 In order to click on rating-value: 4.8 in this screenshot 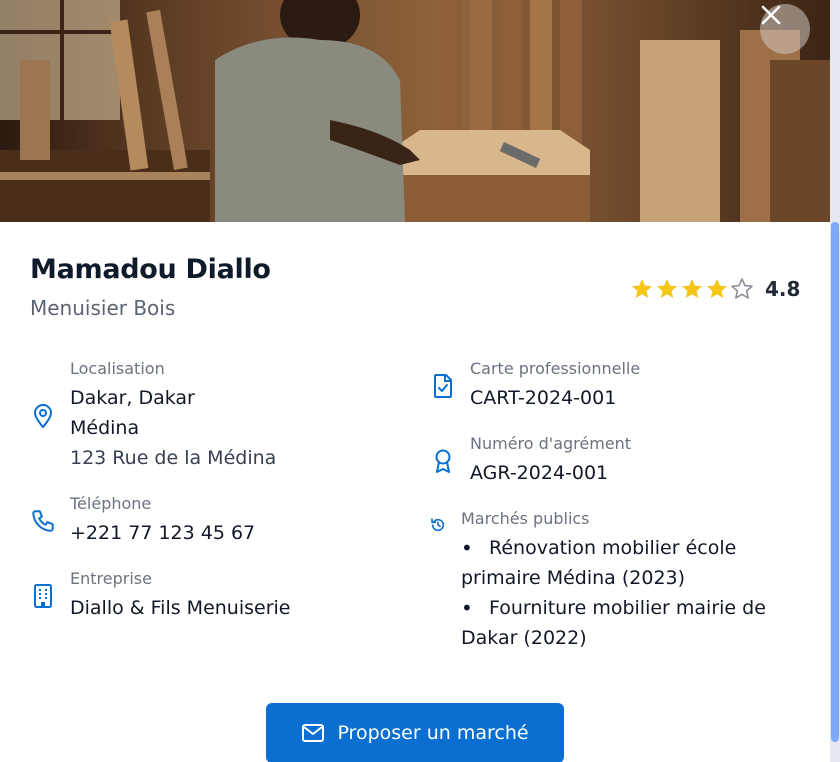, I will do `click(783, 289)`.